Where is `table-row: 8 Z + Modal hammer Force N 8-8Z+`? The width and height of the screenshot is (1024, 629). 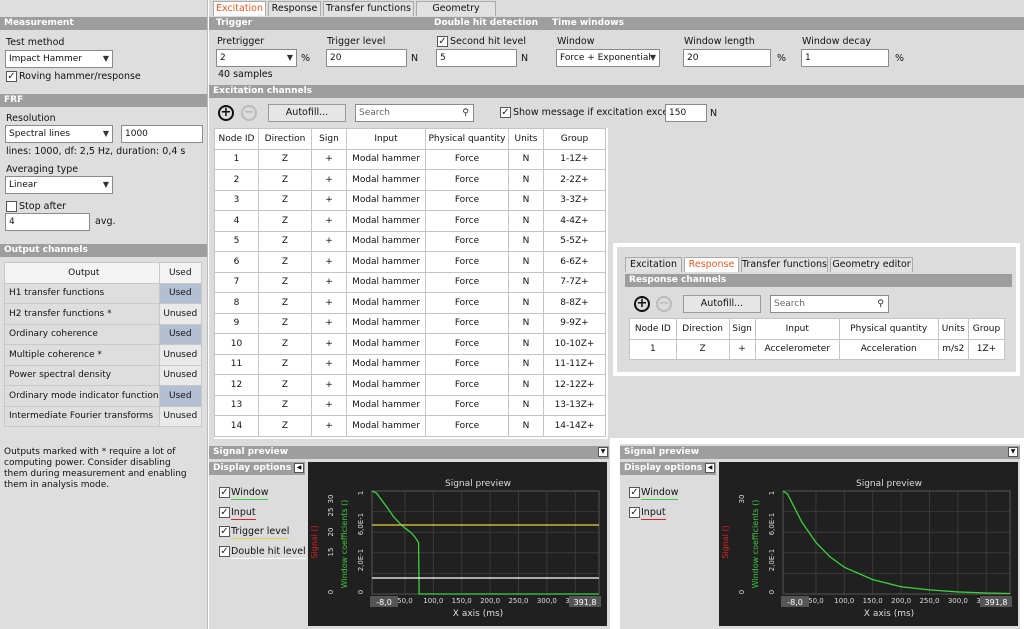
table-row: 8 Z + Modal hammer Force N 8-8Z+ is located at coordinates (410, 303).